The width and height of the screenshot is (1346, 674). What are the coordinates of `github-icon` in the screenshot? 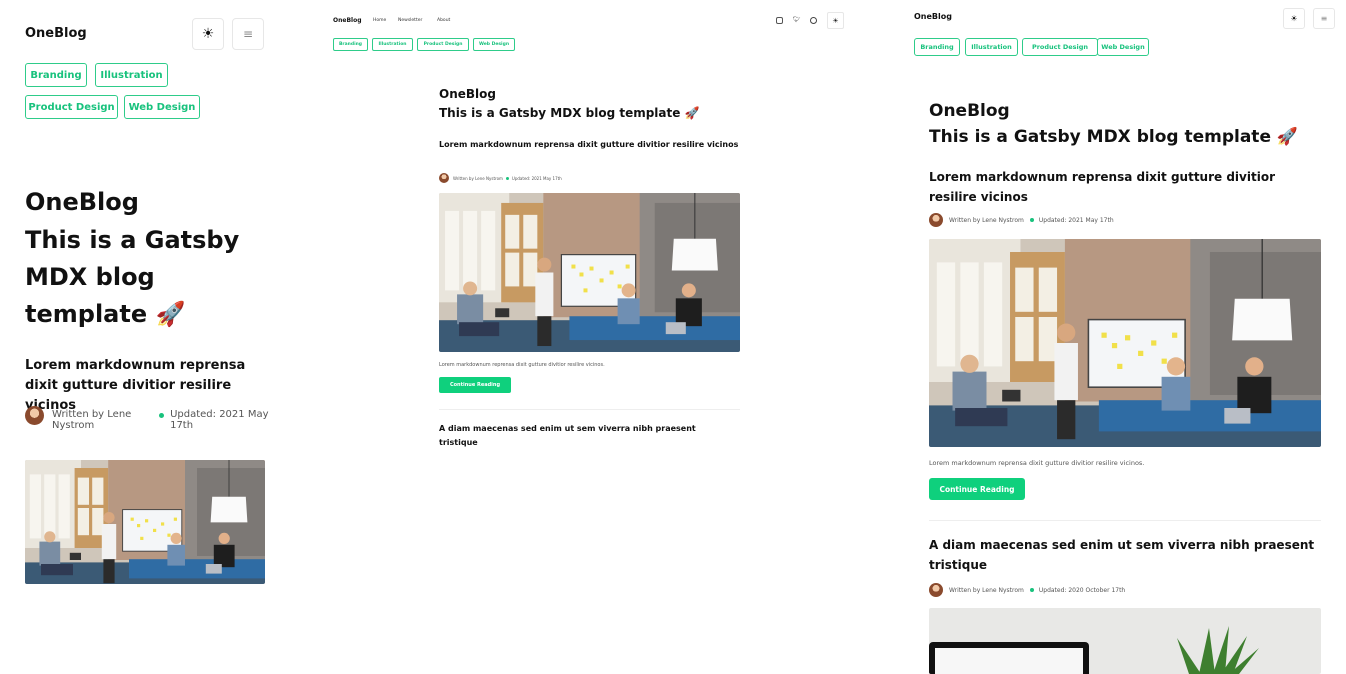 It's located at (813, 20).